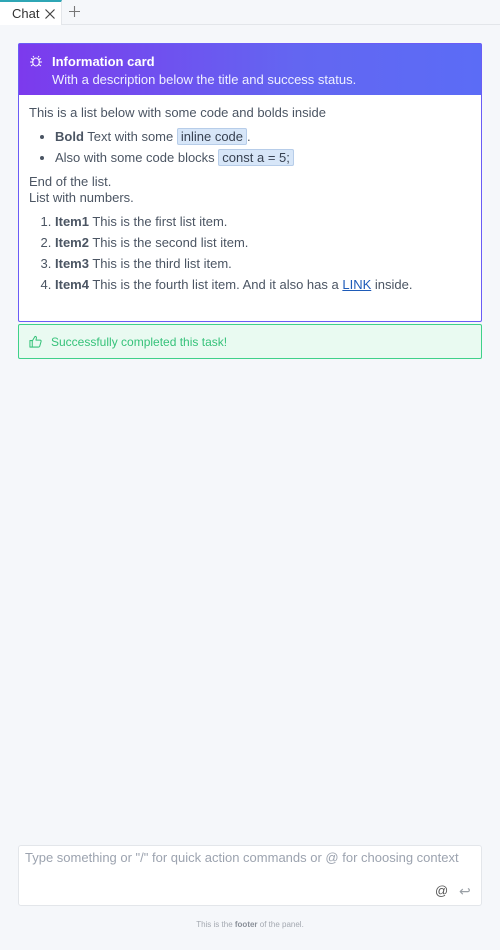  What do you see at coordinates (36, 61) in the screenshot?
I see `bug-icon` at bounding box center [36, 61].